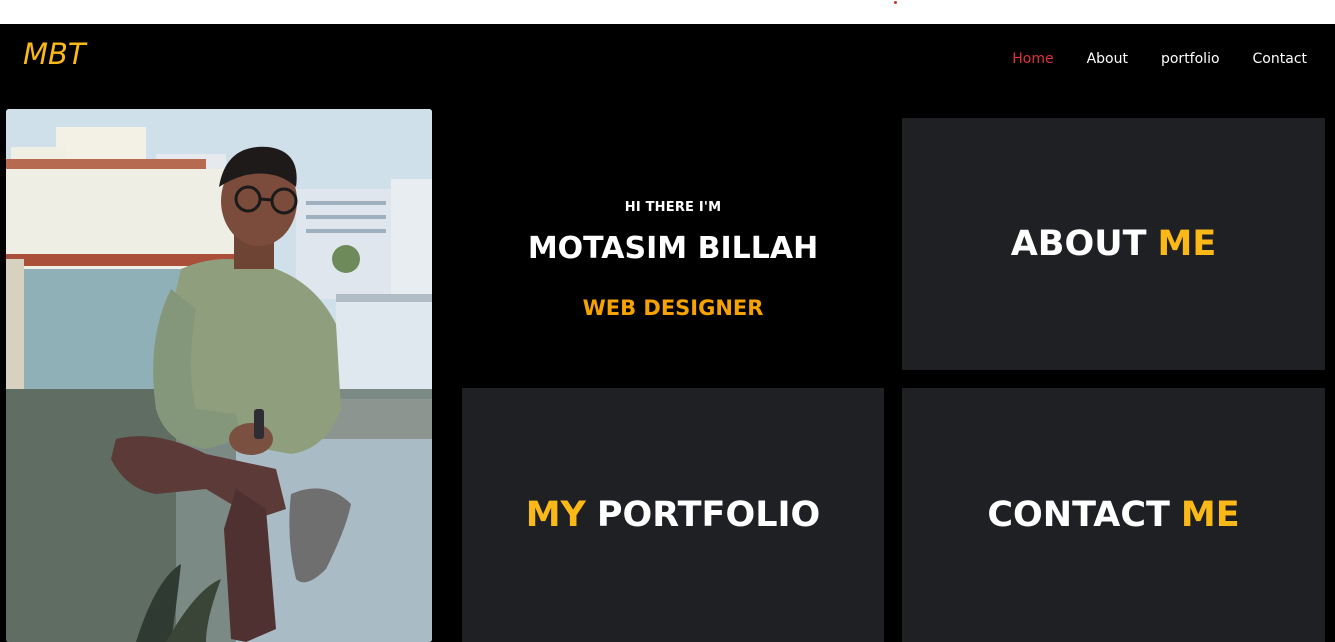 The width and height of the screenshot is (1335, 642). Describe the element at coordinates (673, 207) in the screenshot. I see `hero-greeting: HI THERE I'M` at that location.